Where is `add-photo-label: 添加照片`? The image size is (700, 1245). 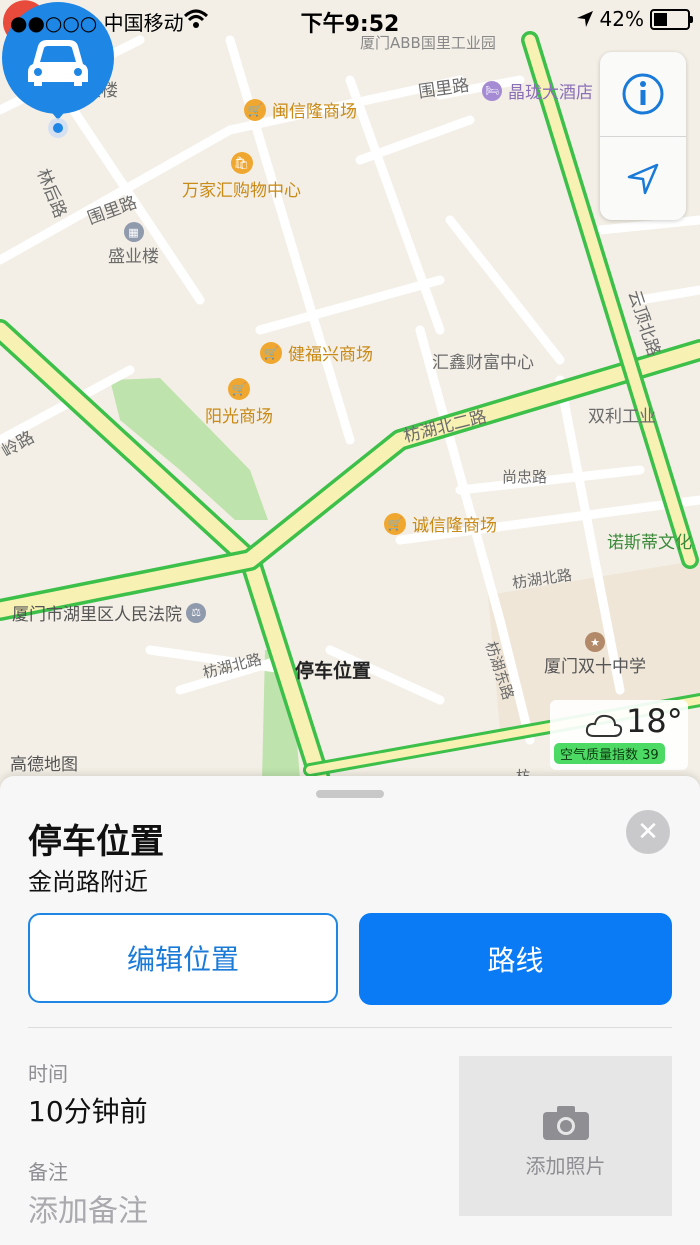 add-photo-label: 添加照片 is located at coordinates (565, 1166).